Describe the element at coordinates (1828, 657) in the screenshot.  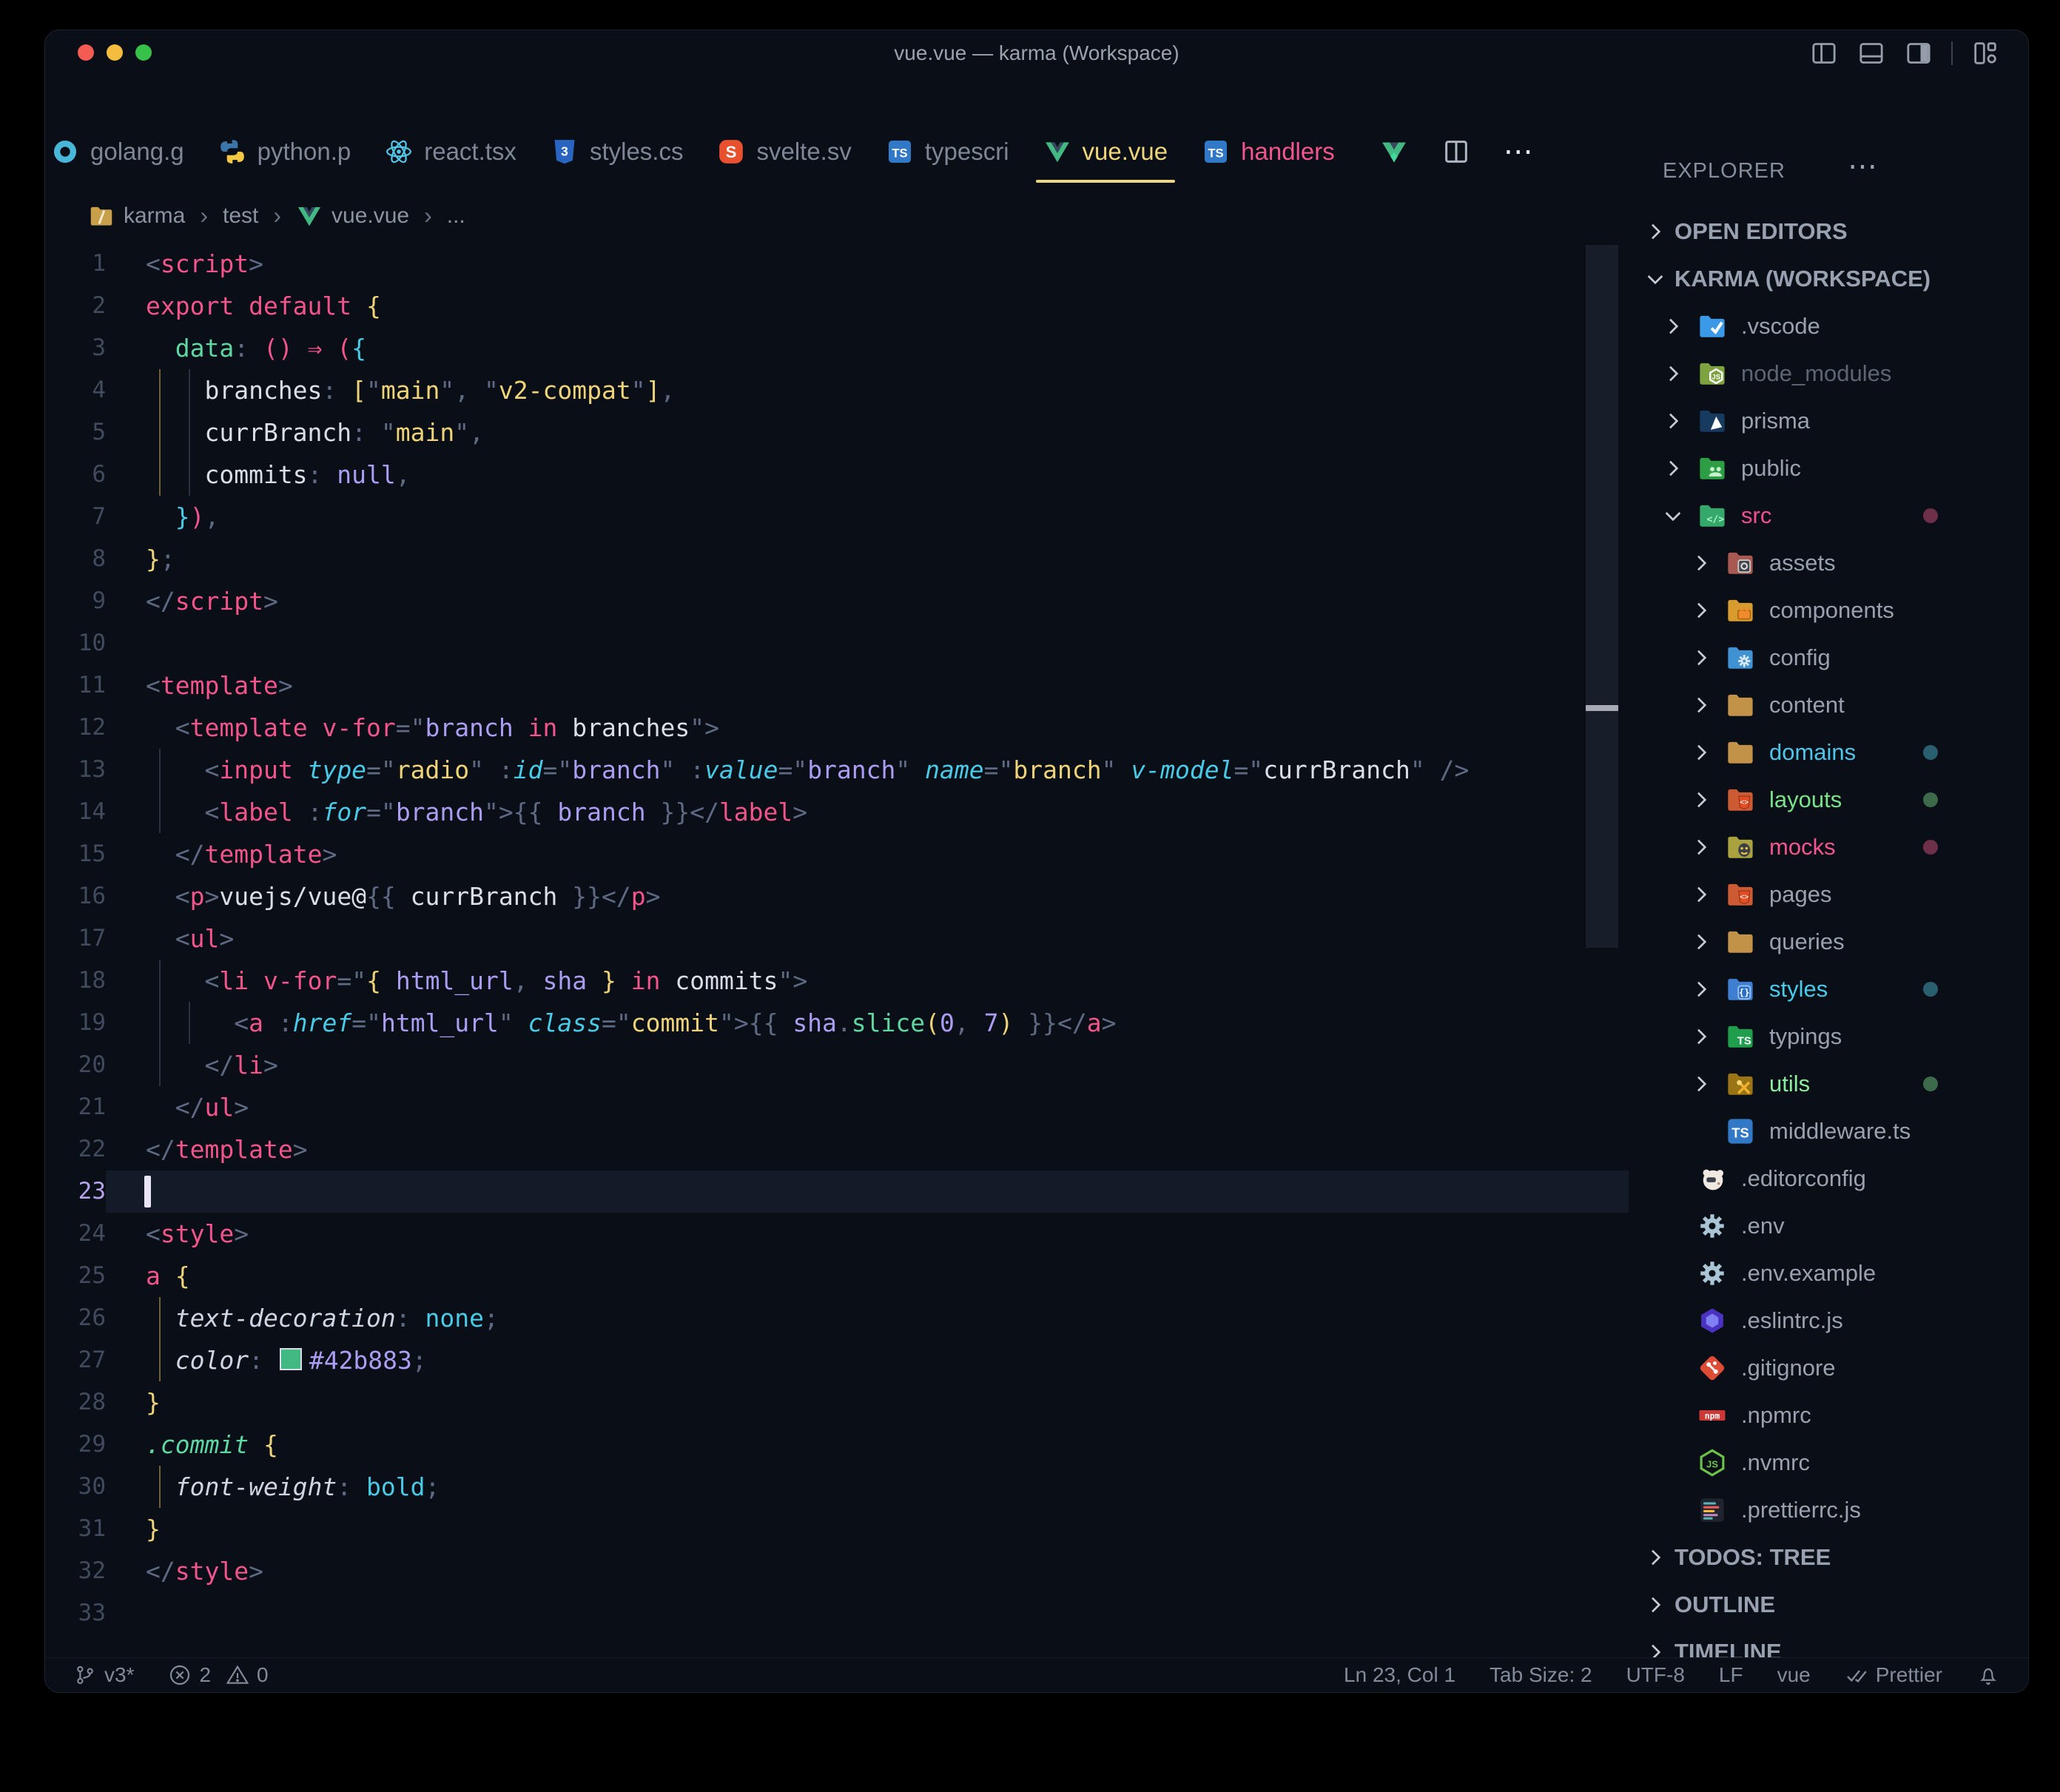
I see `tree-item-config: config` at that location.